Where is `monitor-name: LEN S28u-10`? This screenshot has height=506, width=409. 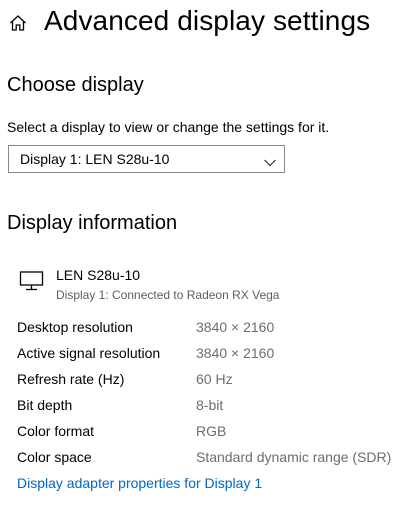 monitor-name: LEN S28u-10 is located at coordinates (98, 275).